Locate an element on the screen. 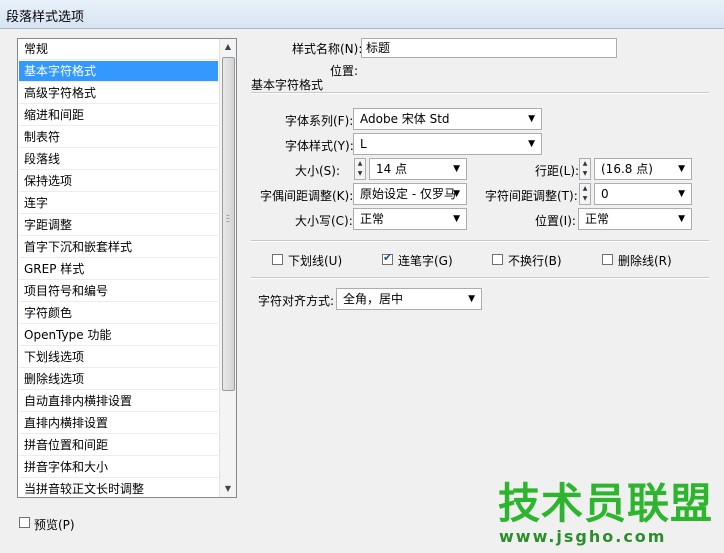 This screenshot has width=724, height=553. size-value: 14 点 is located at coordinates (392, 169).